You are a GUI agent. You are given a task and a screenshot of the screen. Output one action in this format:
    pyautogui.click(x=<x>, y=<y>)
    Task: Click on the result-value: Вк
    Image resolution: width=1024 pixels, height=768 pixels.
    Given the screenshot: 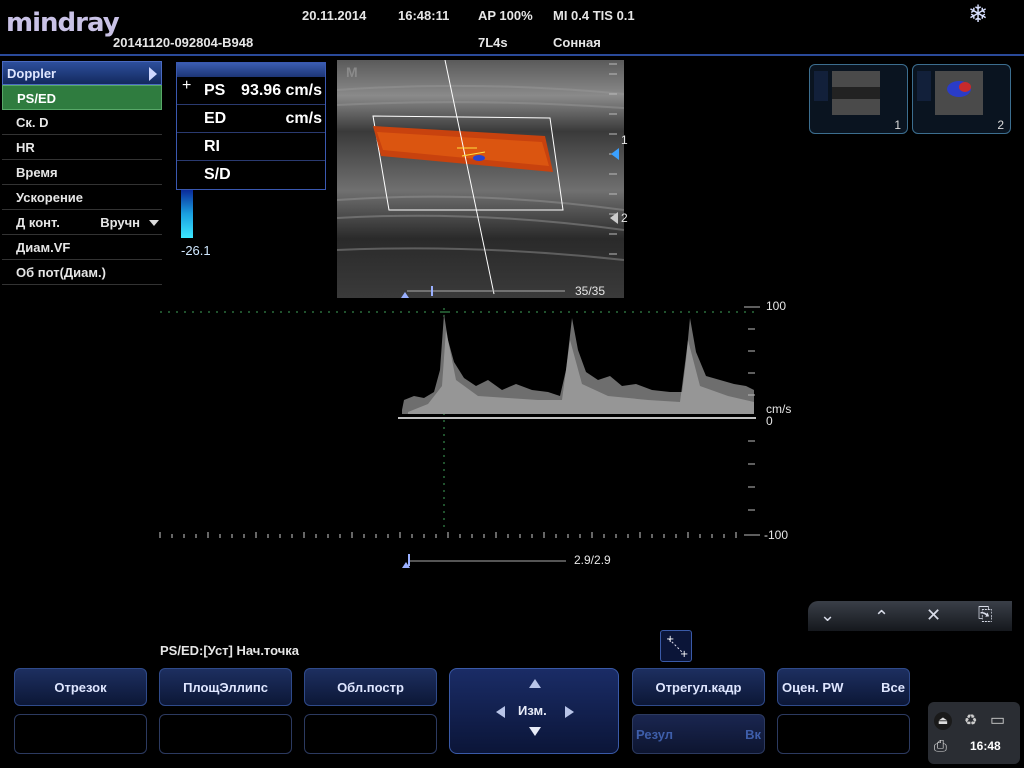 What is the action you would take?
    pyautogui.click(x=753, y=734)
    